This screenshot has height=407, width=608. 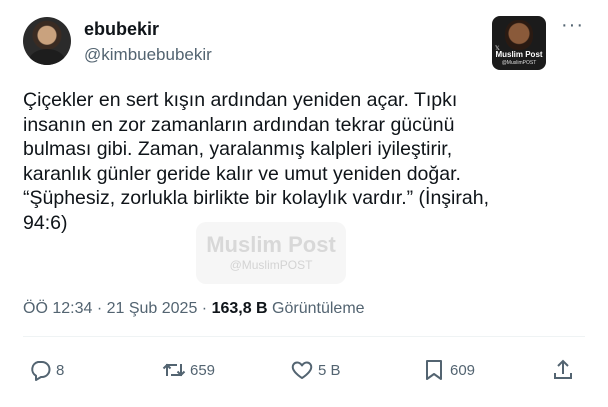 I want to click on badge-name: Muslim Post, so click(x=519, y=54).